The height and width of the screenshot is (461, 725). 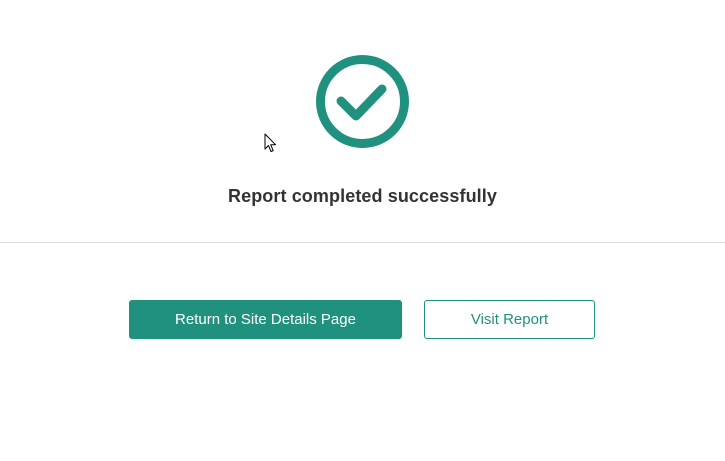 What do you see at coordinates (270, 143) in the screenshot?
I see `mouse-cursor-icon` at bounding box center [270, 143].